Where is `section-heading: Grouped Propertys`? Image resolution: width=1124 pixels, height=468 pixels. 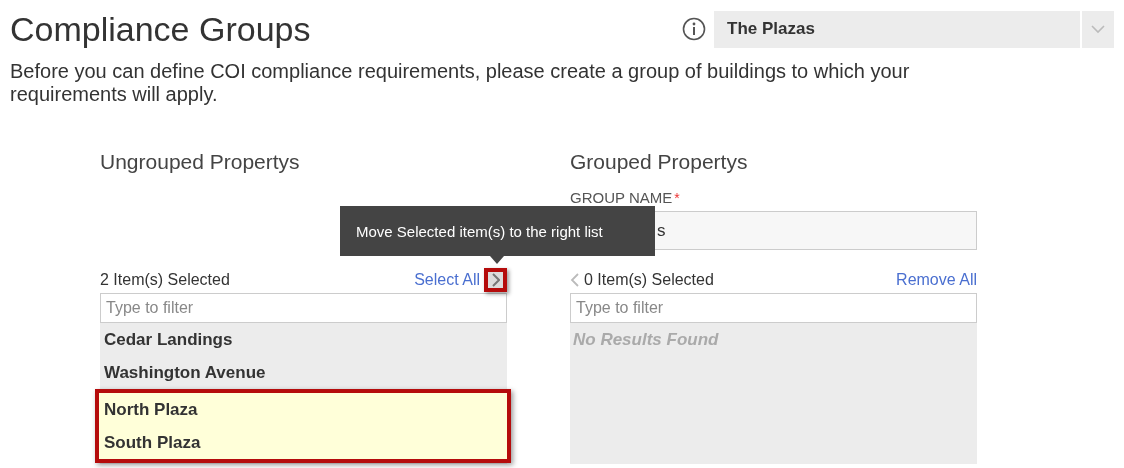 section-heading: Grouped Propertys is located at coordinates (659, 162).